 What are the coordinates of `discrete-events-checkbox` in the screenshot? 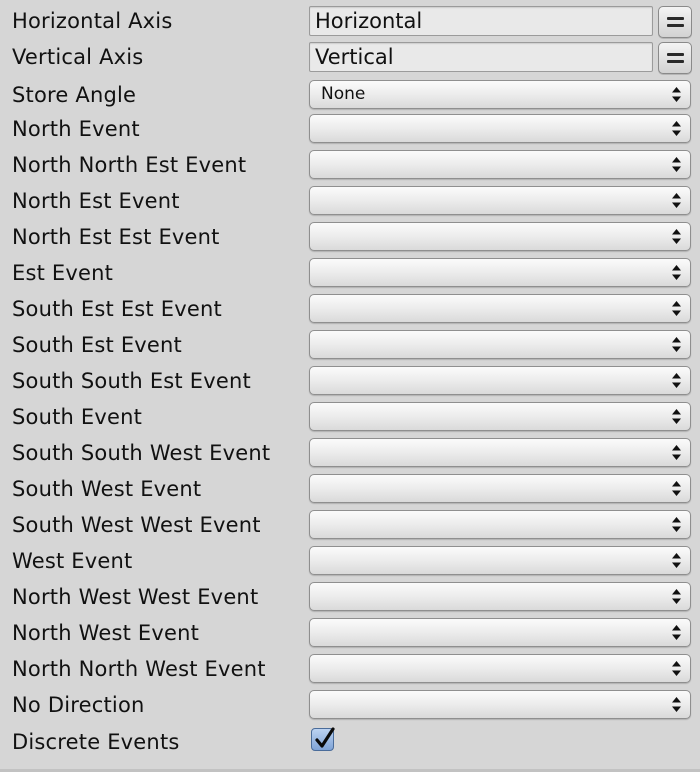 It's located at (323, 739).